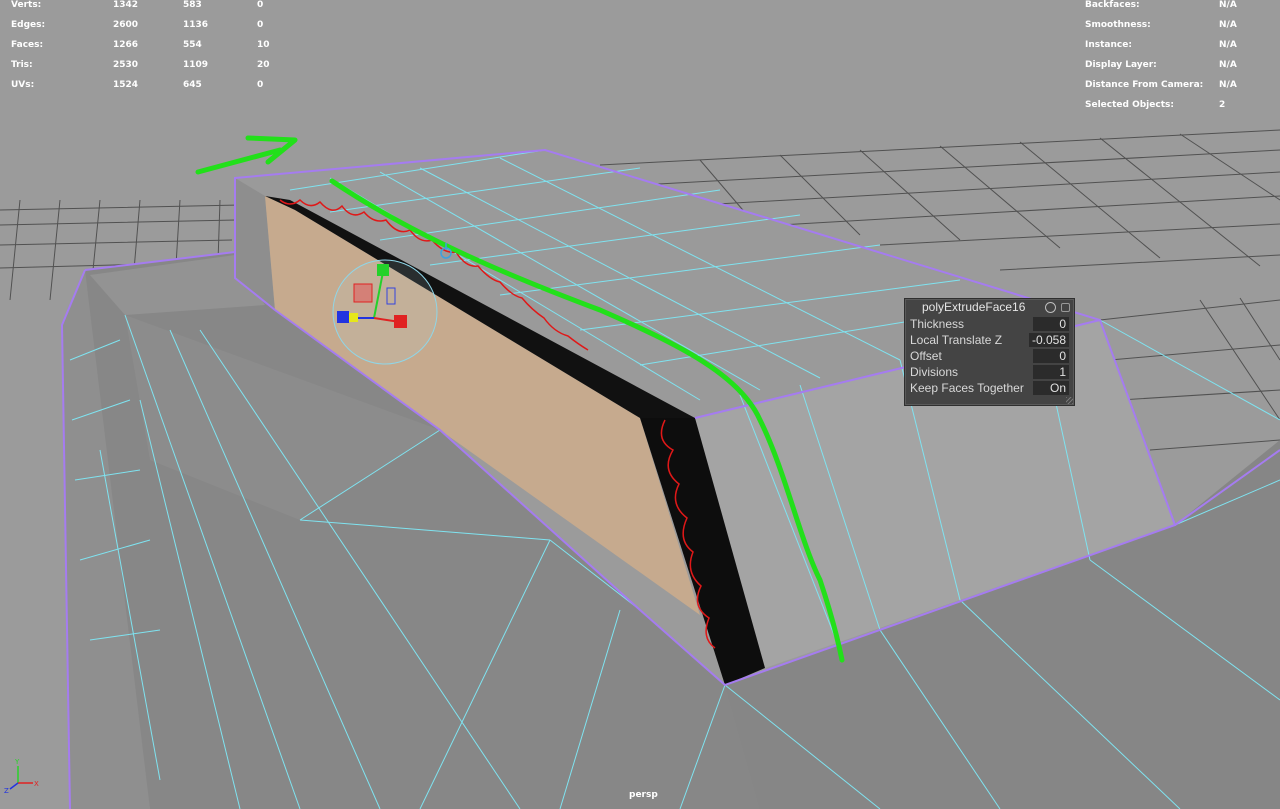 This screenshot has height=809, width=1280. I want to click on svg-text: Y, so click(17, 762).